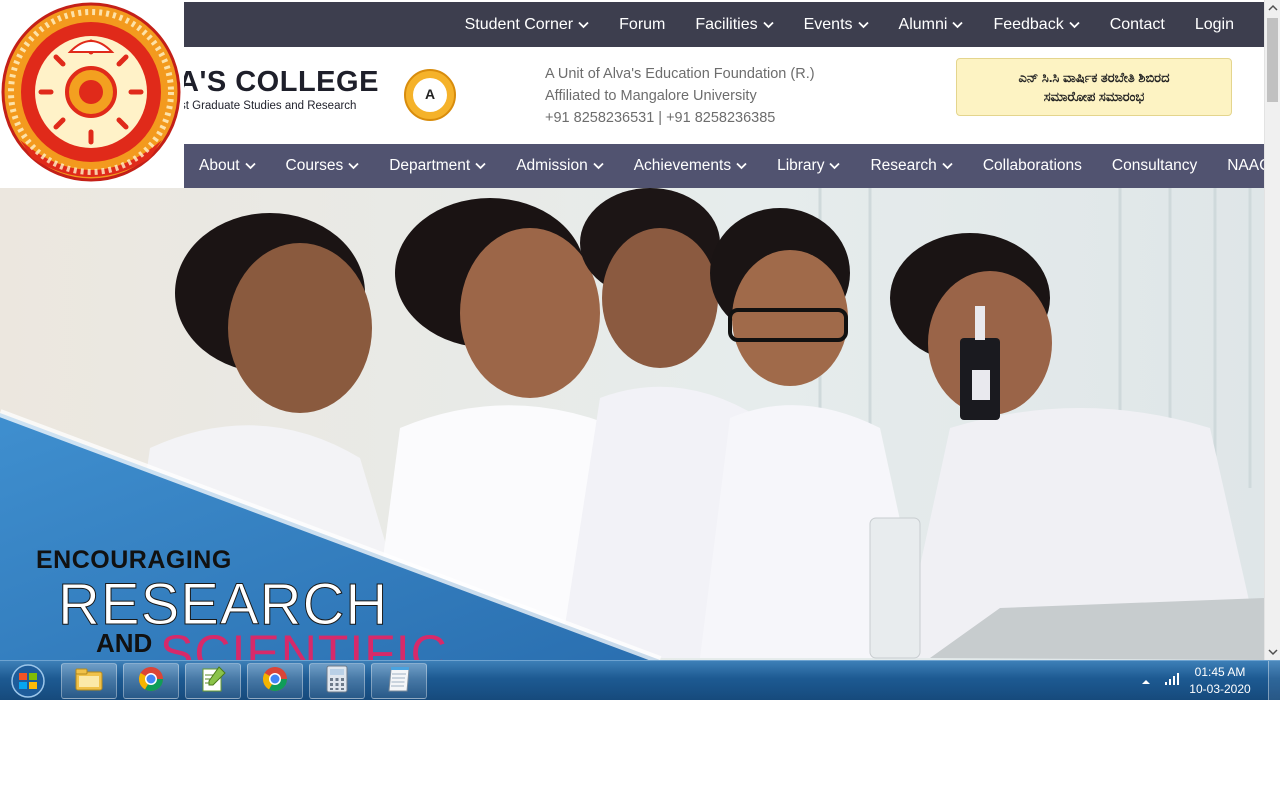 This screenshot has width=1280, height=800. Describe the element at coordinates (660, 118) in the screenshot. I see `info-line-phone: +91 8258236531 | +91 8258236385` at that location.